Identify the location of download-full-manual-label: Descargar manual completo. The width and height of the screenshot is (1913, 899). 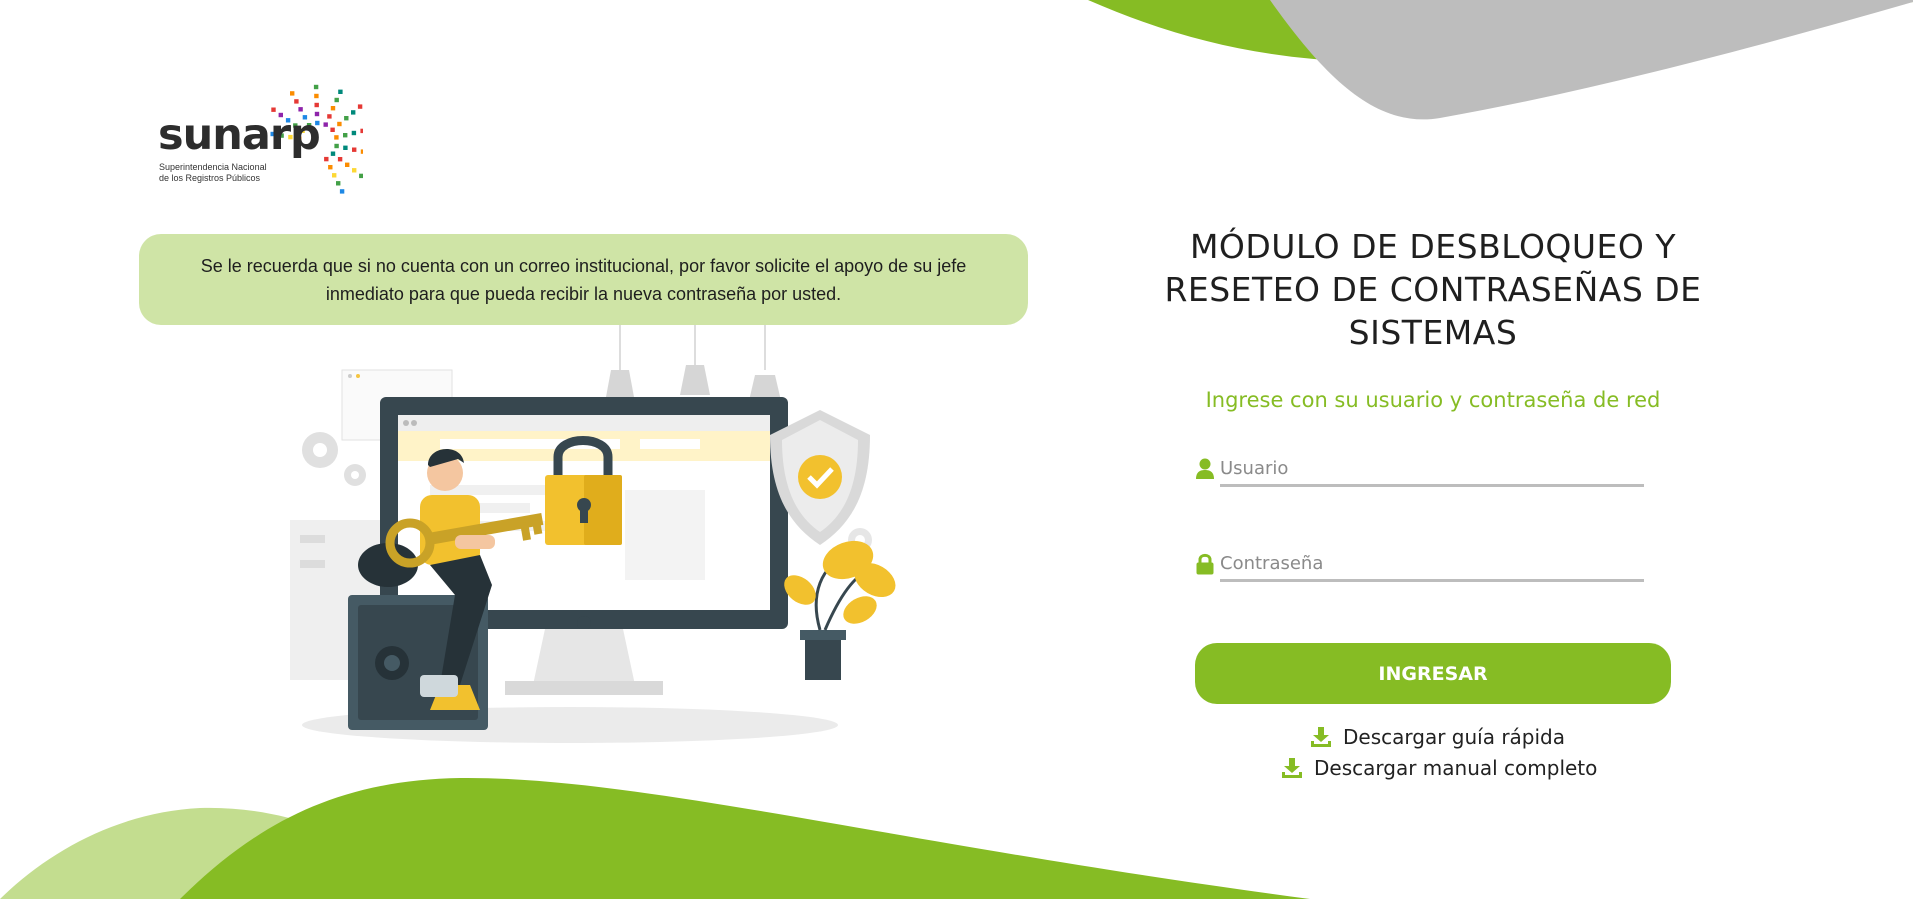
(1456, 768).